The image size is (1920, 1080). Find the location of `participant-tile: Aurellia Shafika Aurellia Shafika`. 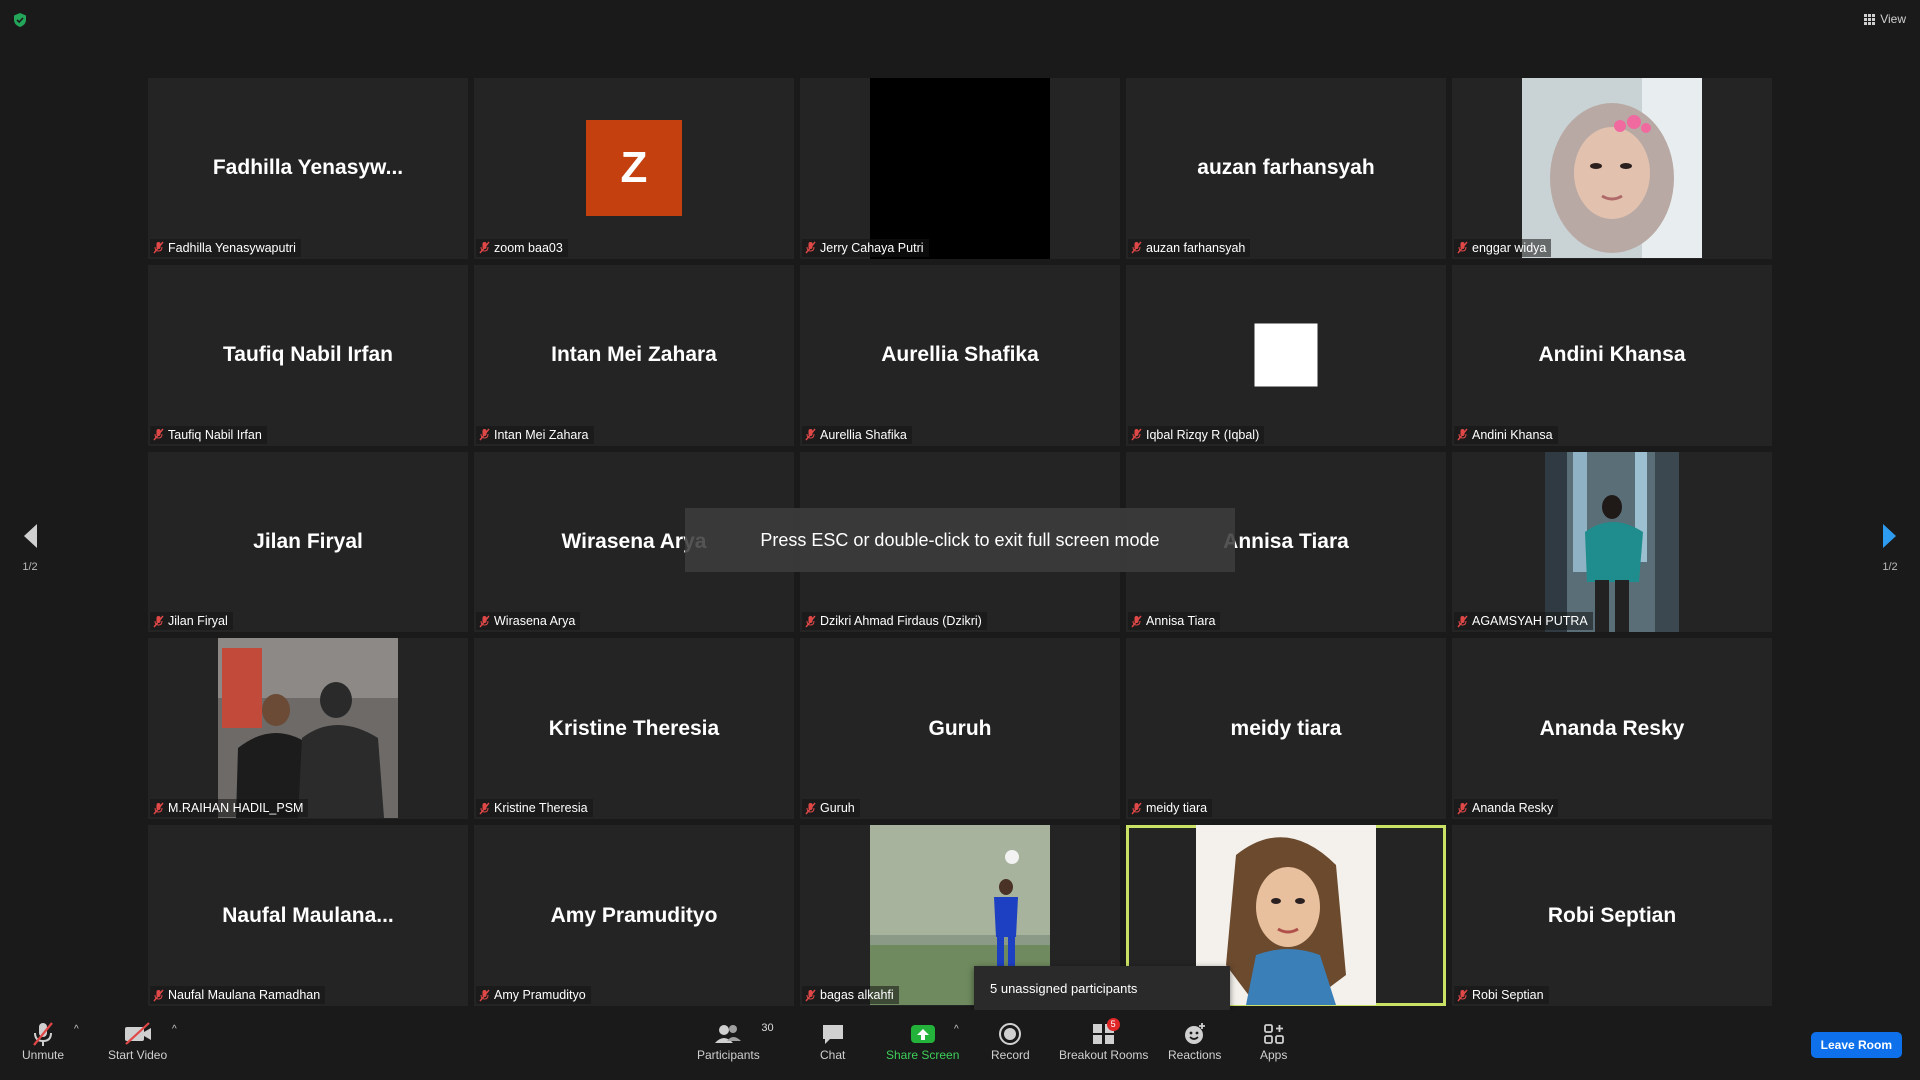

participant-tile: Aurellia Shafika Aurellia Shafika is located at coordinates (960, 355).